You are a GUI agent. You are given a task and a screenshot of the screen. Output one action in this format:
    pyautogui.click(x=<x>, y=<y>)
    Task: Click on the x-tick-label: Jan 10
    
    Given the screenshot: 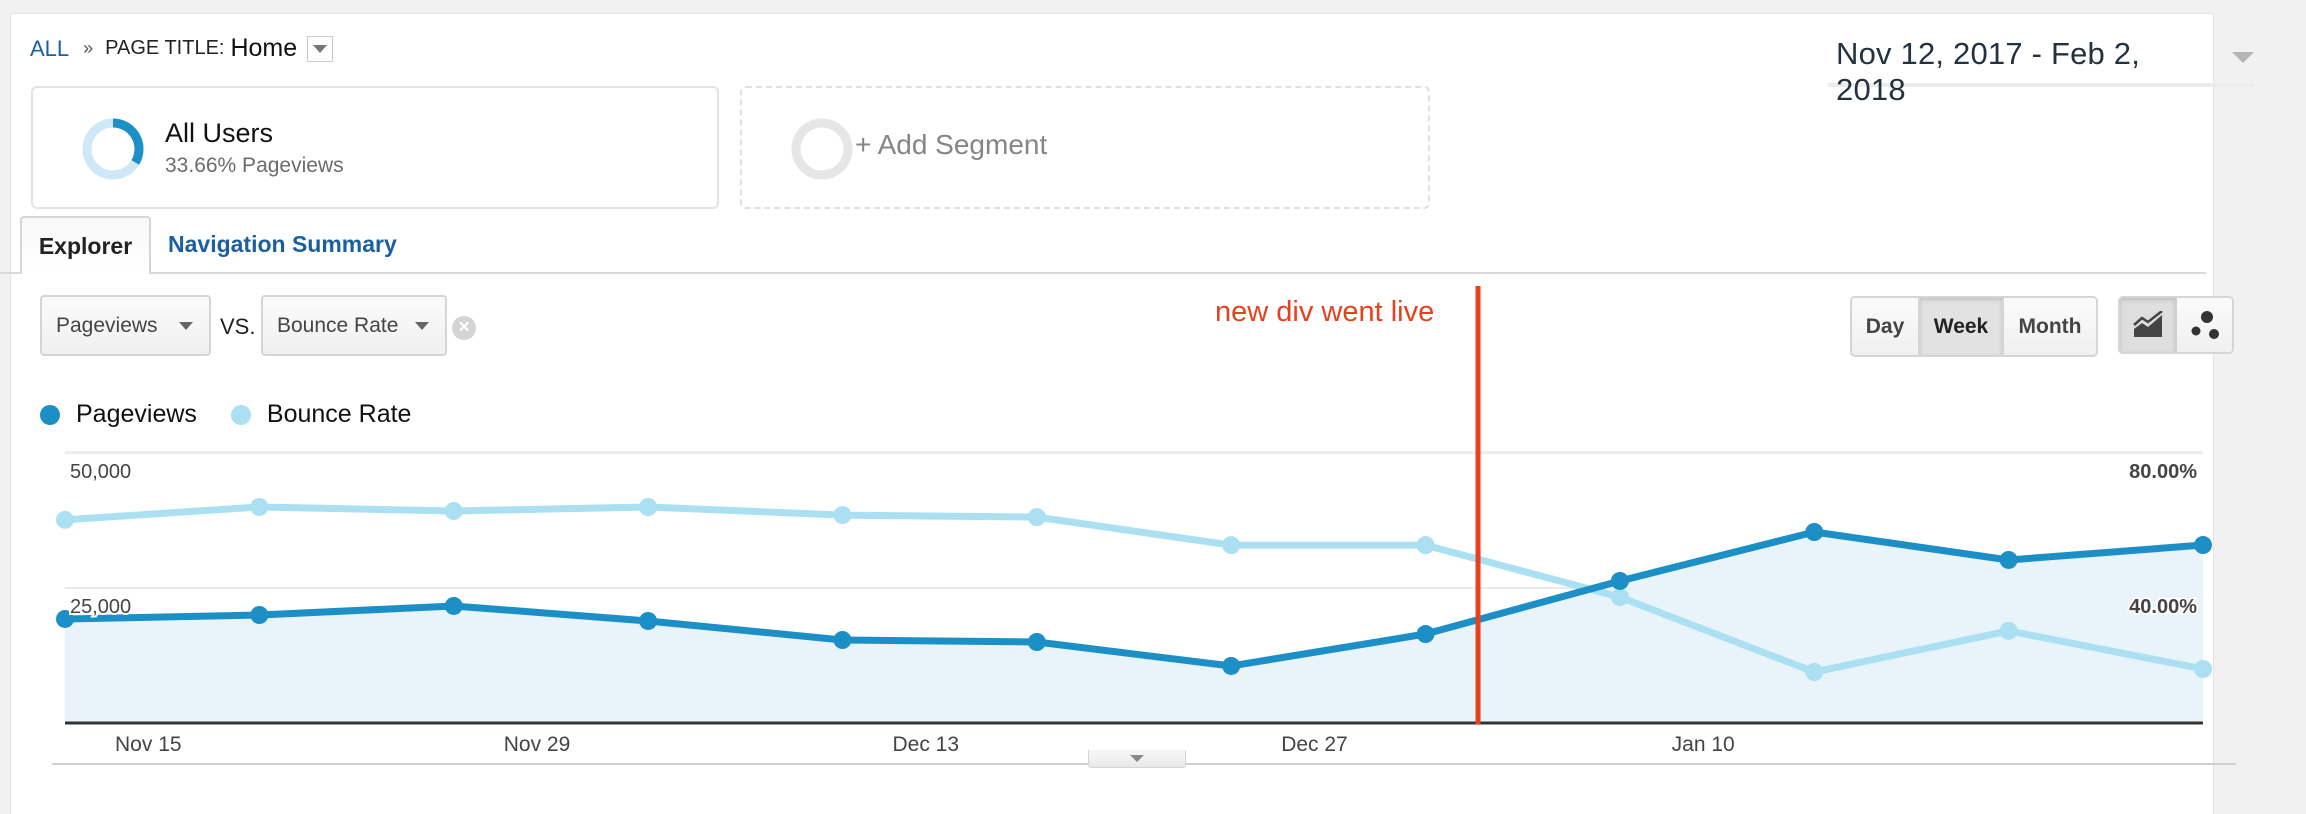 What is the action you would take?
    pyautogui.click(x=1703, y=744)
    